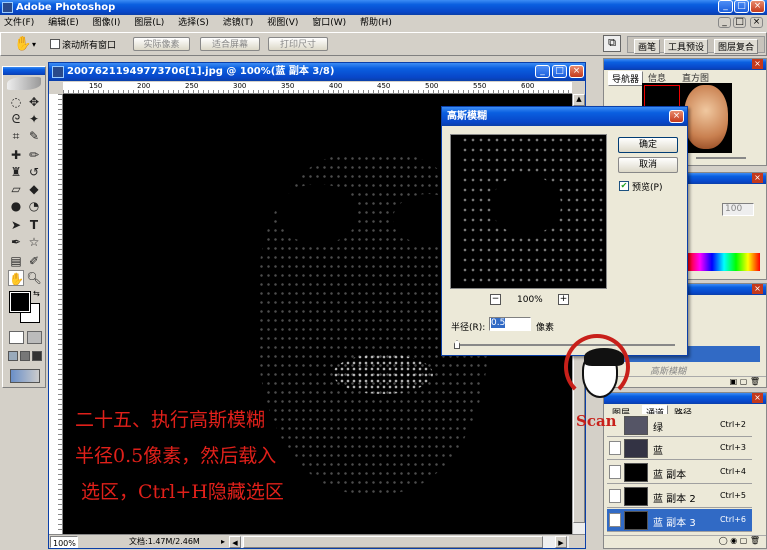  Describe the element at coordinates (298, 44) in the screenshot. I see `print-size-button: 打印尺寸` at that location.